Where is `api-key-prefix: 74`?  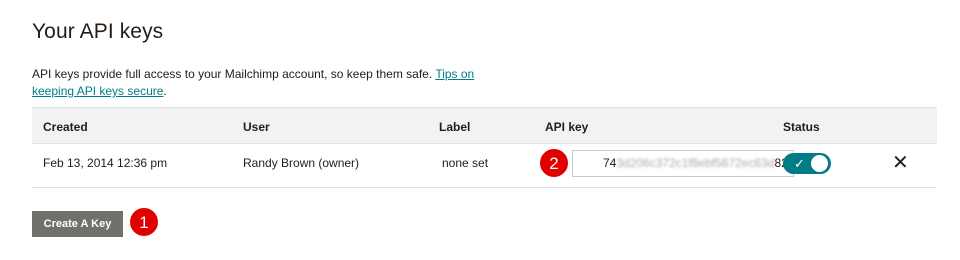
api-key-prefix: 74 is located at coordinates (610, 163).